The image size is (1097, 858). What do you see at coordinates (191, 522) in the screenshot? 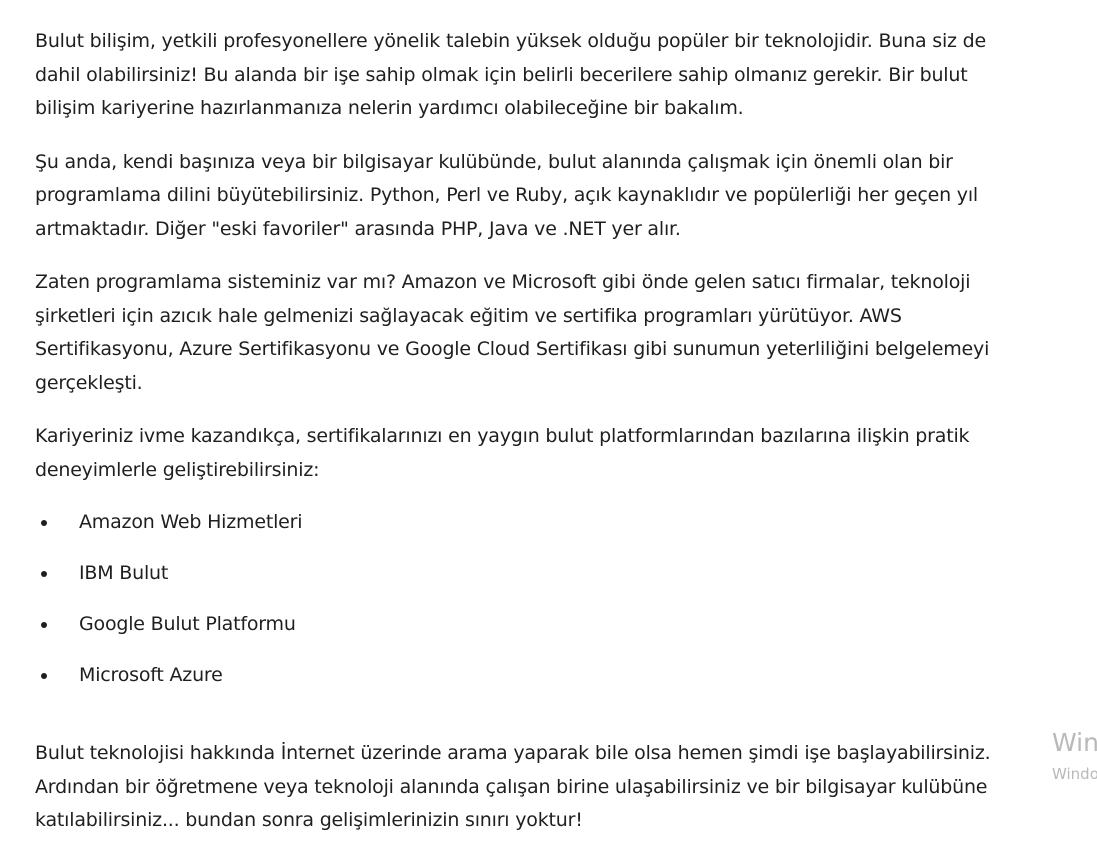
I see `list-item-label: Amazon Web Hizmetleri` at bounding box center [191, 522].